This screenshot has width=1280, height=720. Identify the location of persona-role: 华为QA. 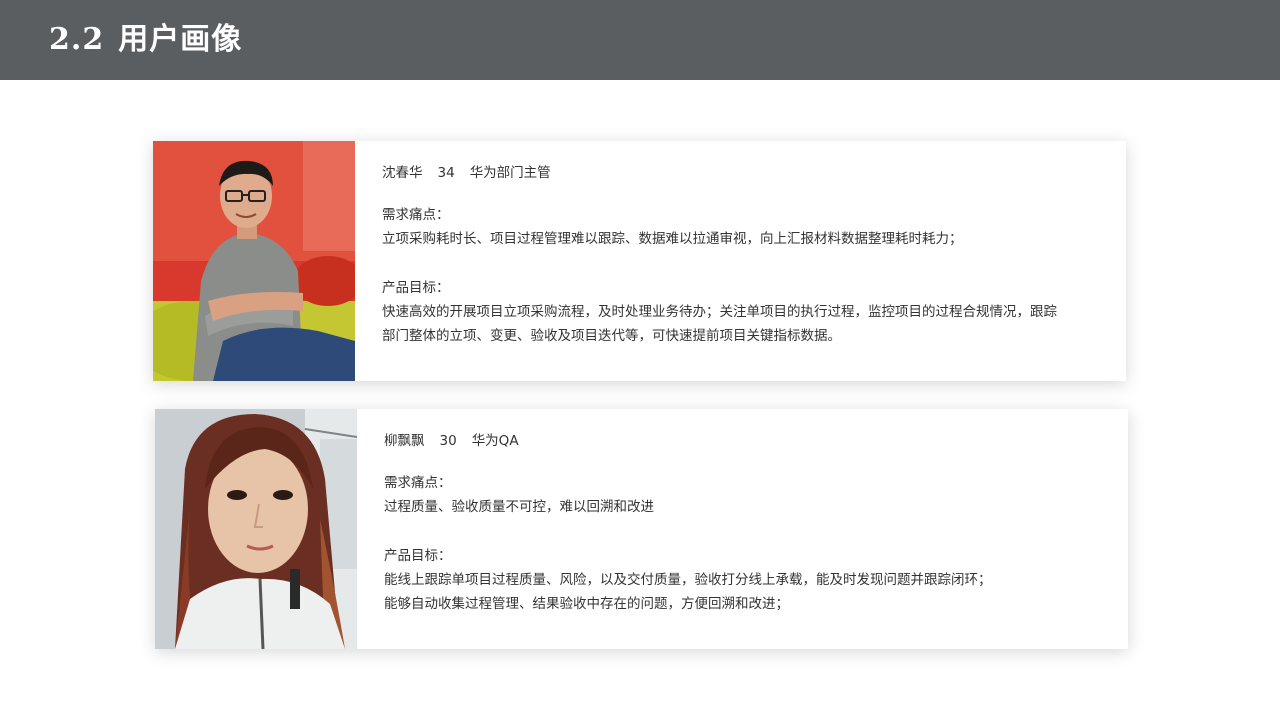
(495, 441).